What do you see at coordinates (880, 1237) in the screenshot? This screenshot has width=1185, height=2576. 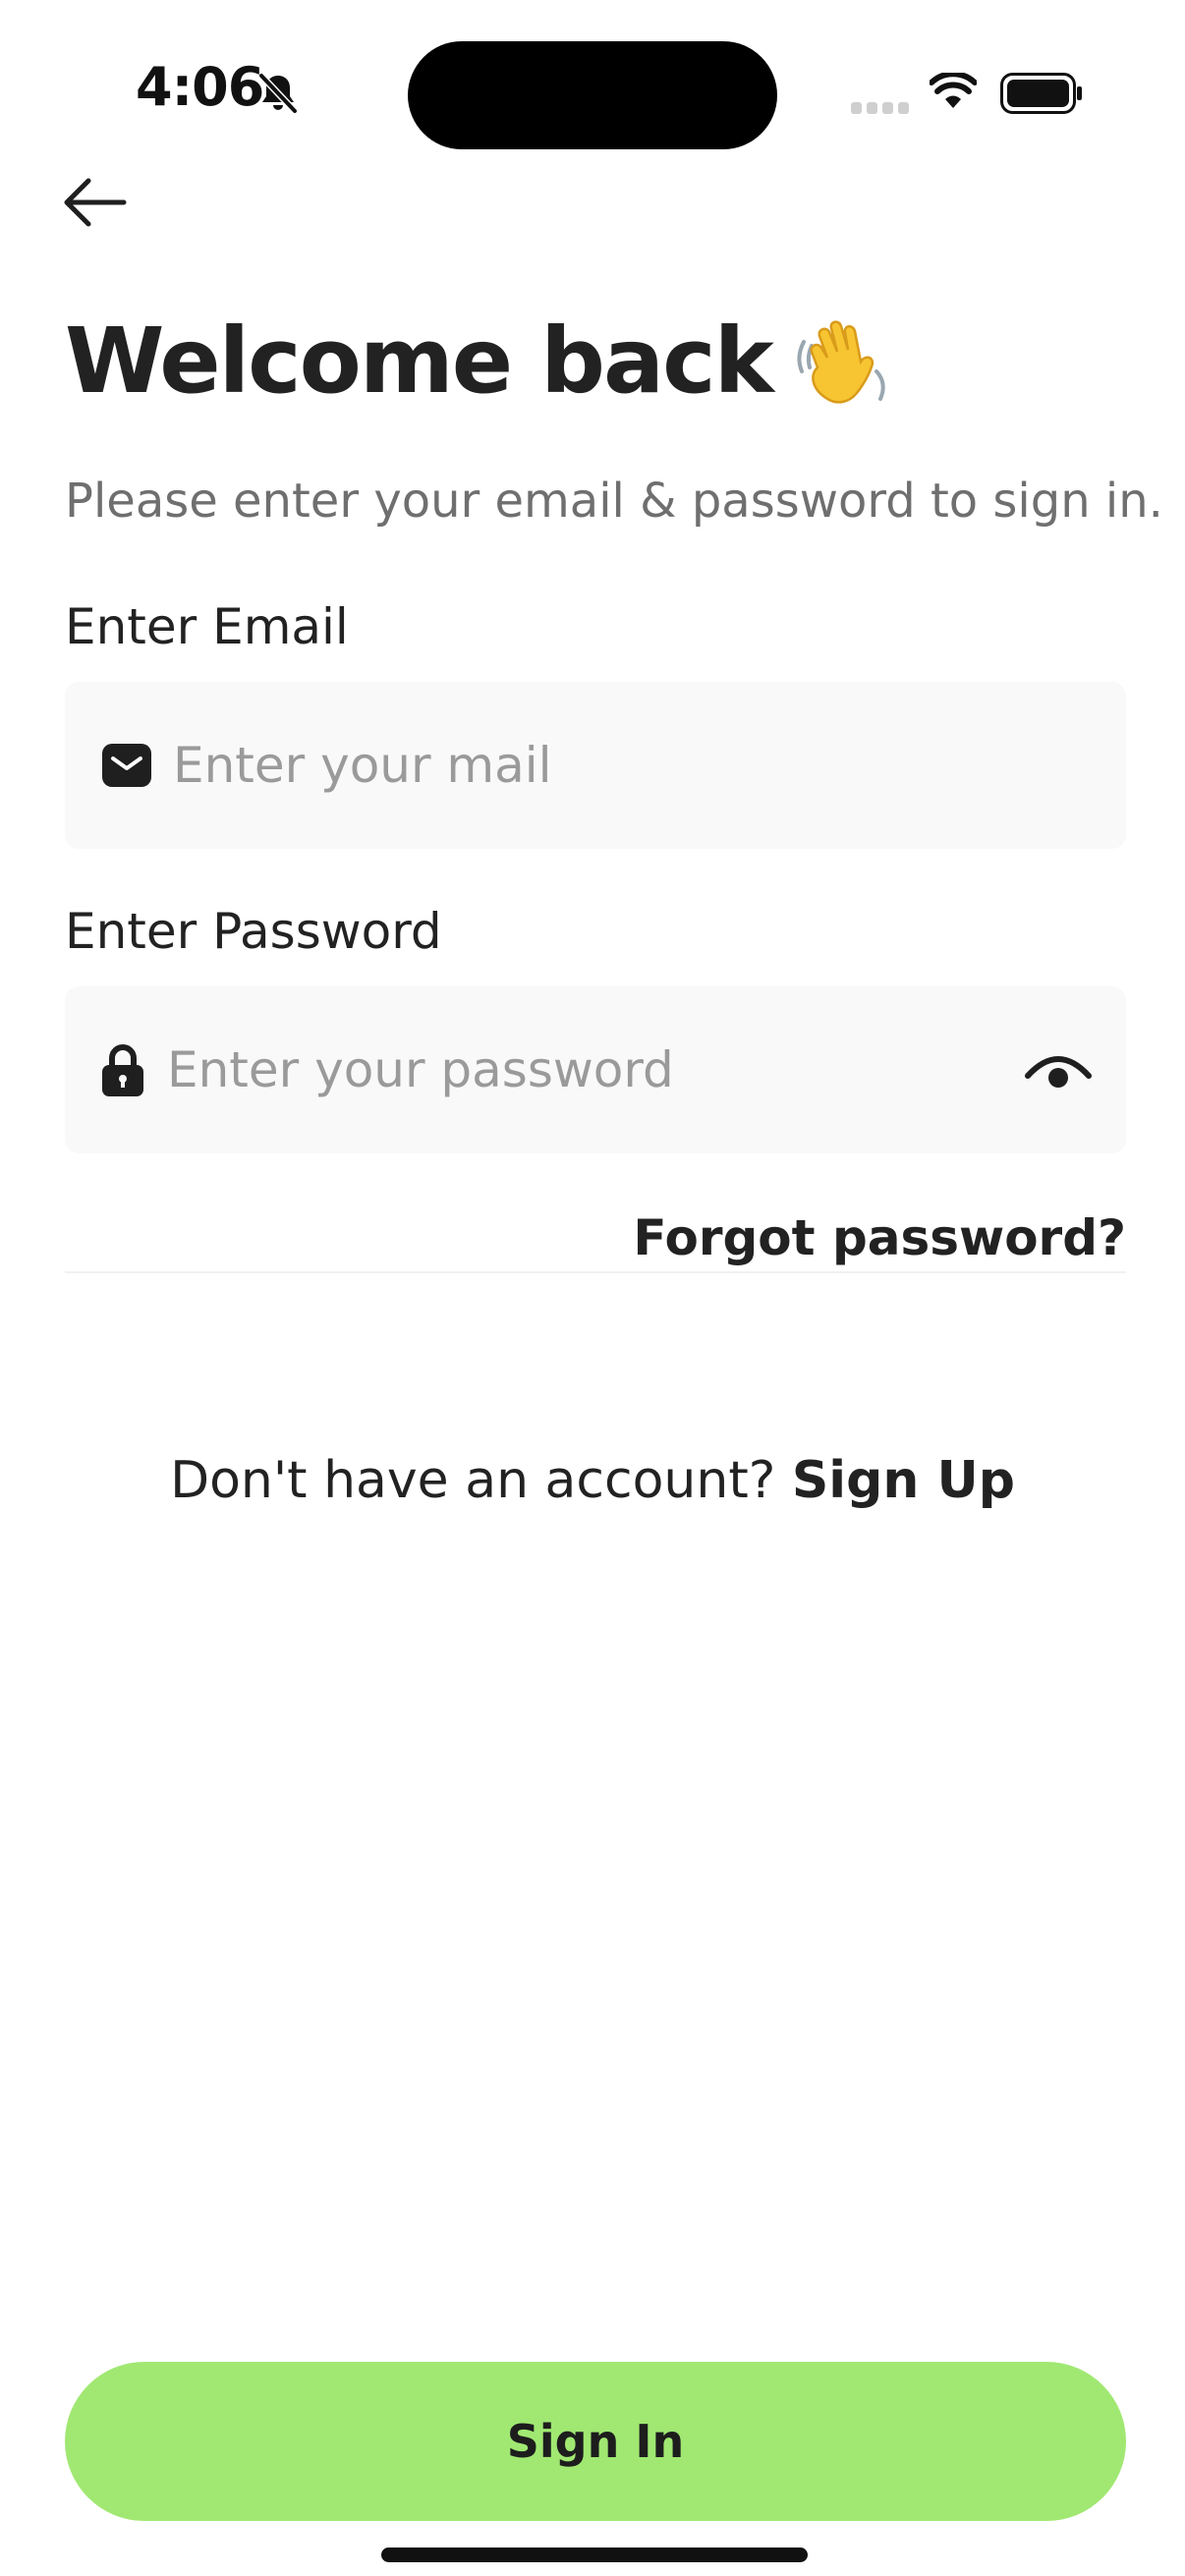 I see `forgot-password-link: Forgot password?` at bounding box center [880, 1237].